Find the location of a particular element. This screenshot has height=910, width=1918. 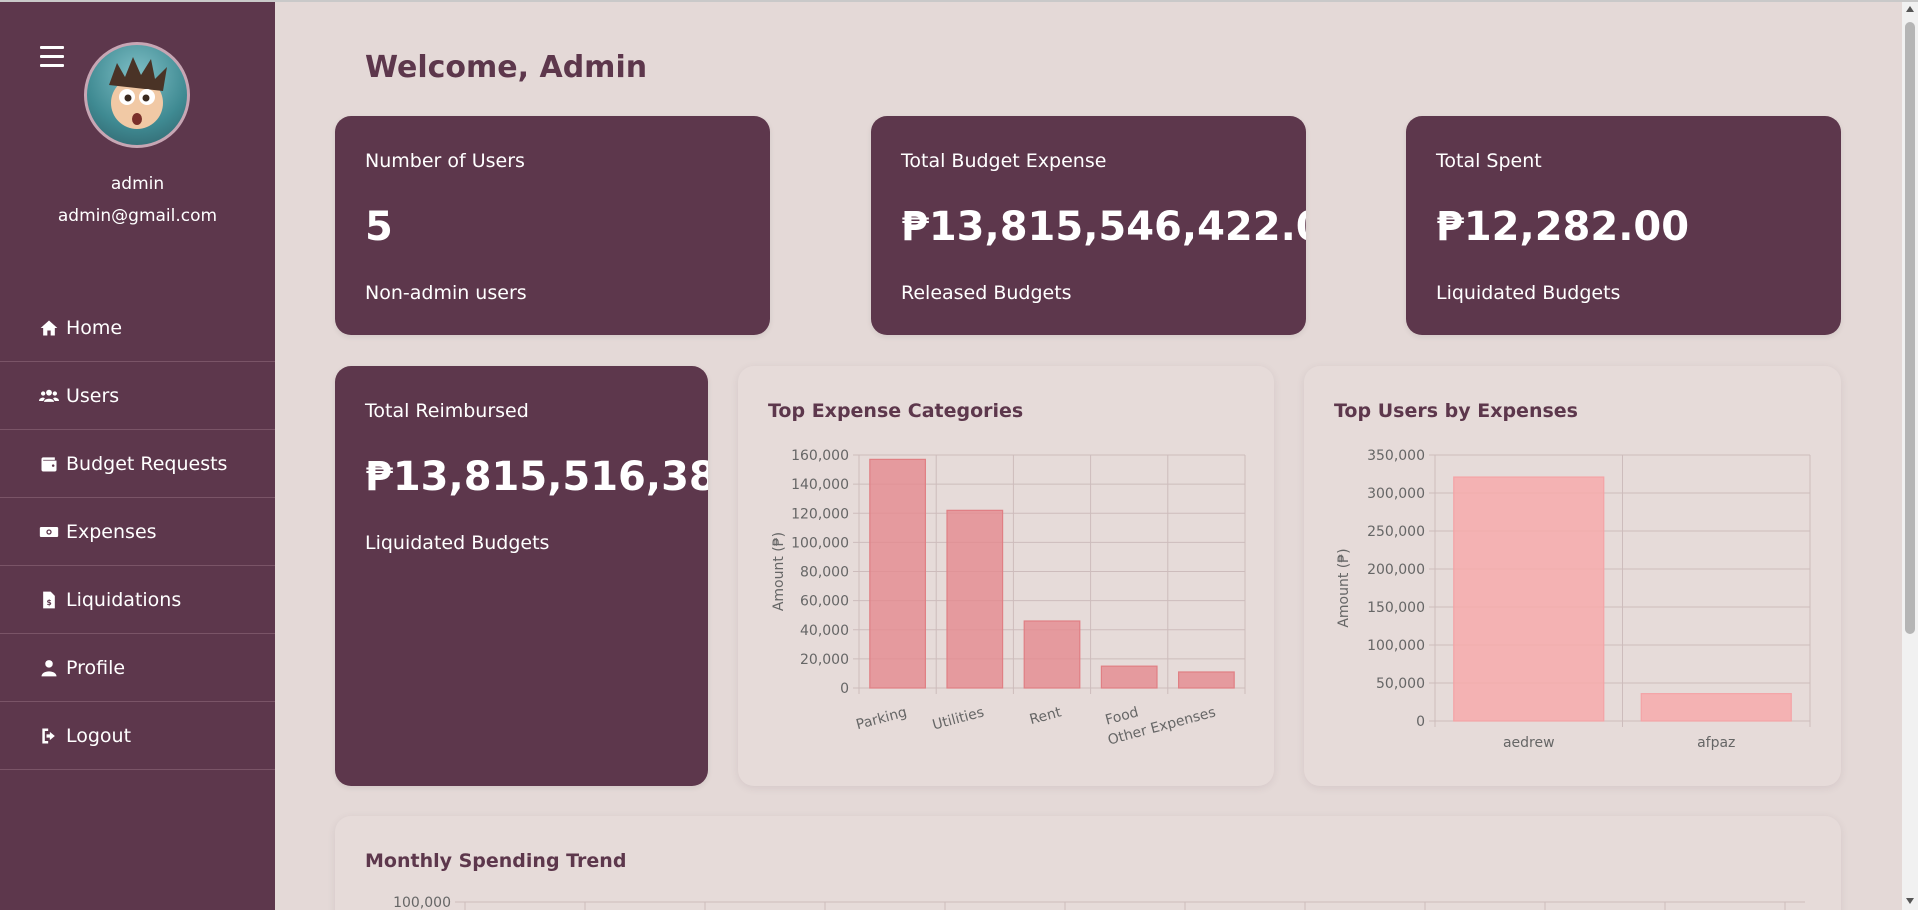

y-tick-label: 250,000 is located at coordinates (1396, 532).